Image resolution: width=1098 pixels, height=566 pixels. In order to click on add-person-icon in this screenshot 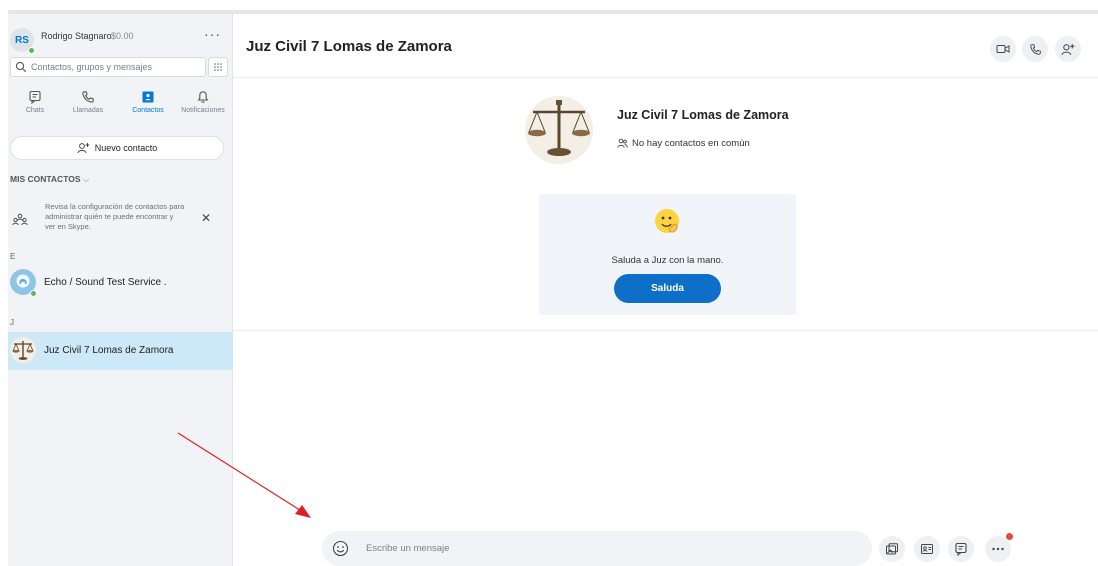, I will do `click(1068, 49)`.